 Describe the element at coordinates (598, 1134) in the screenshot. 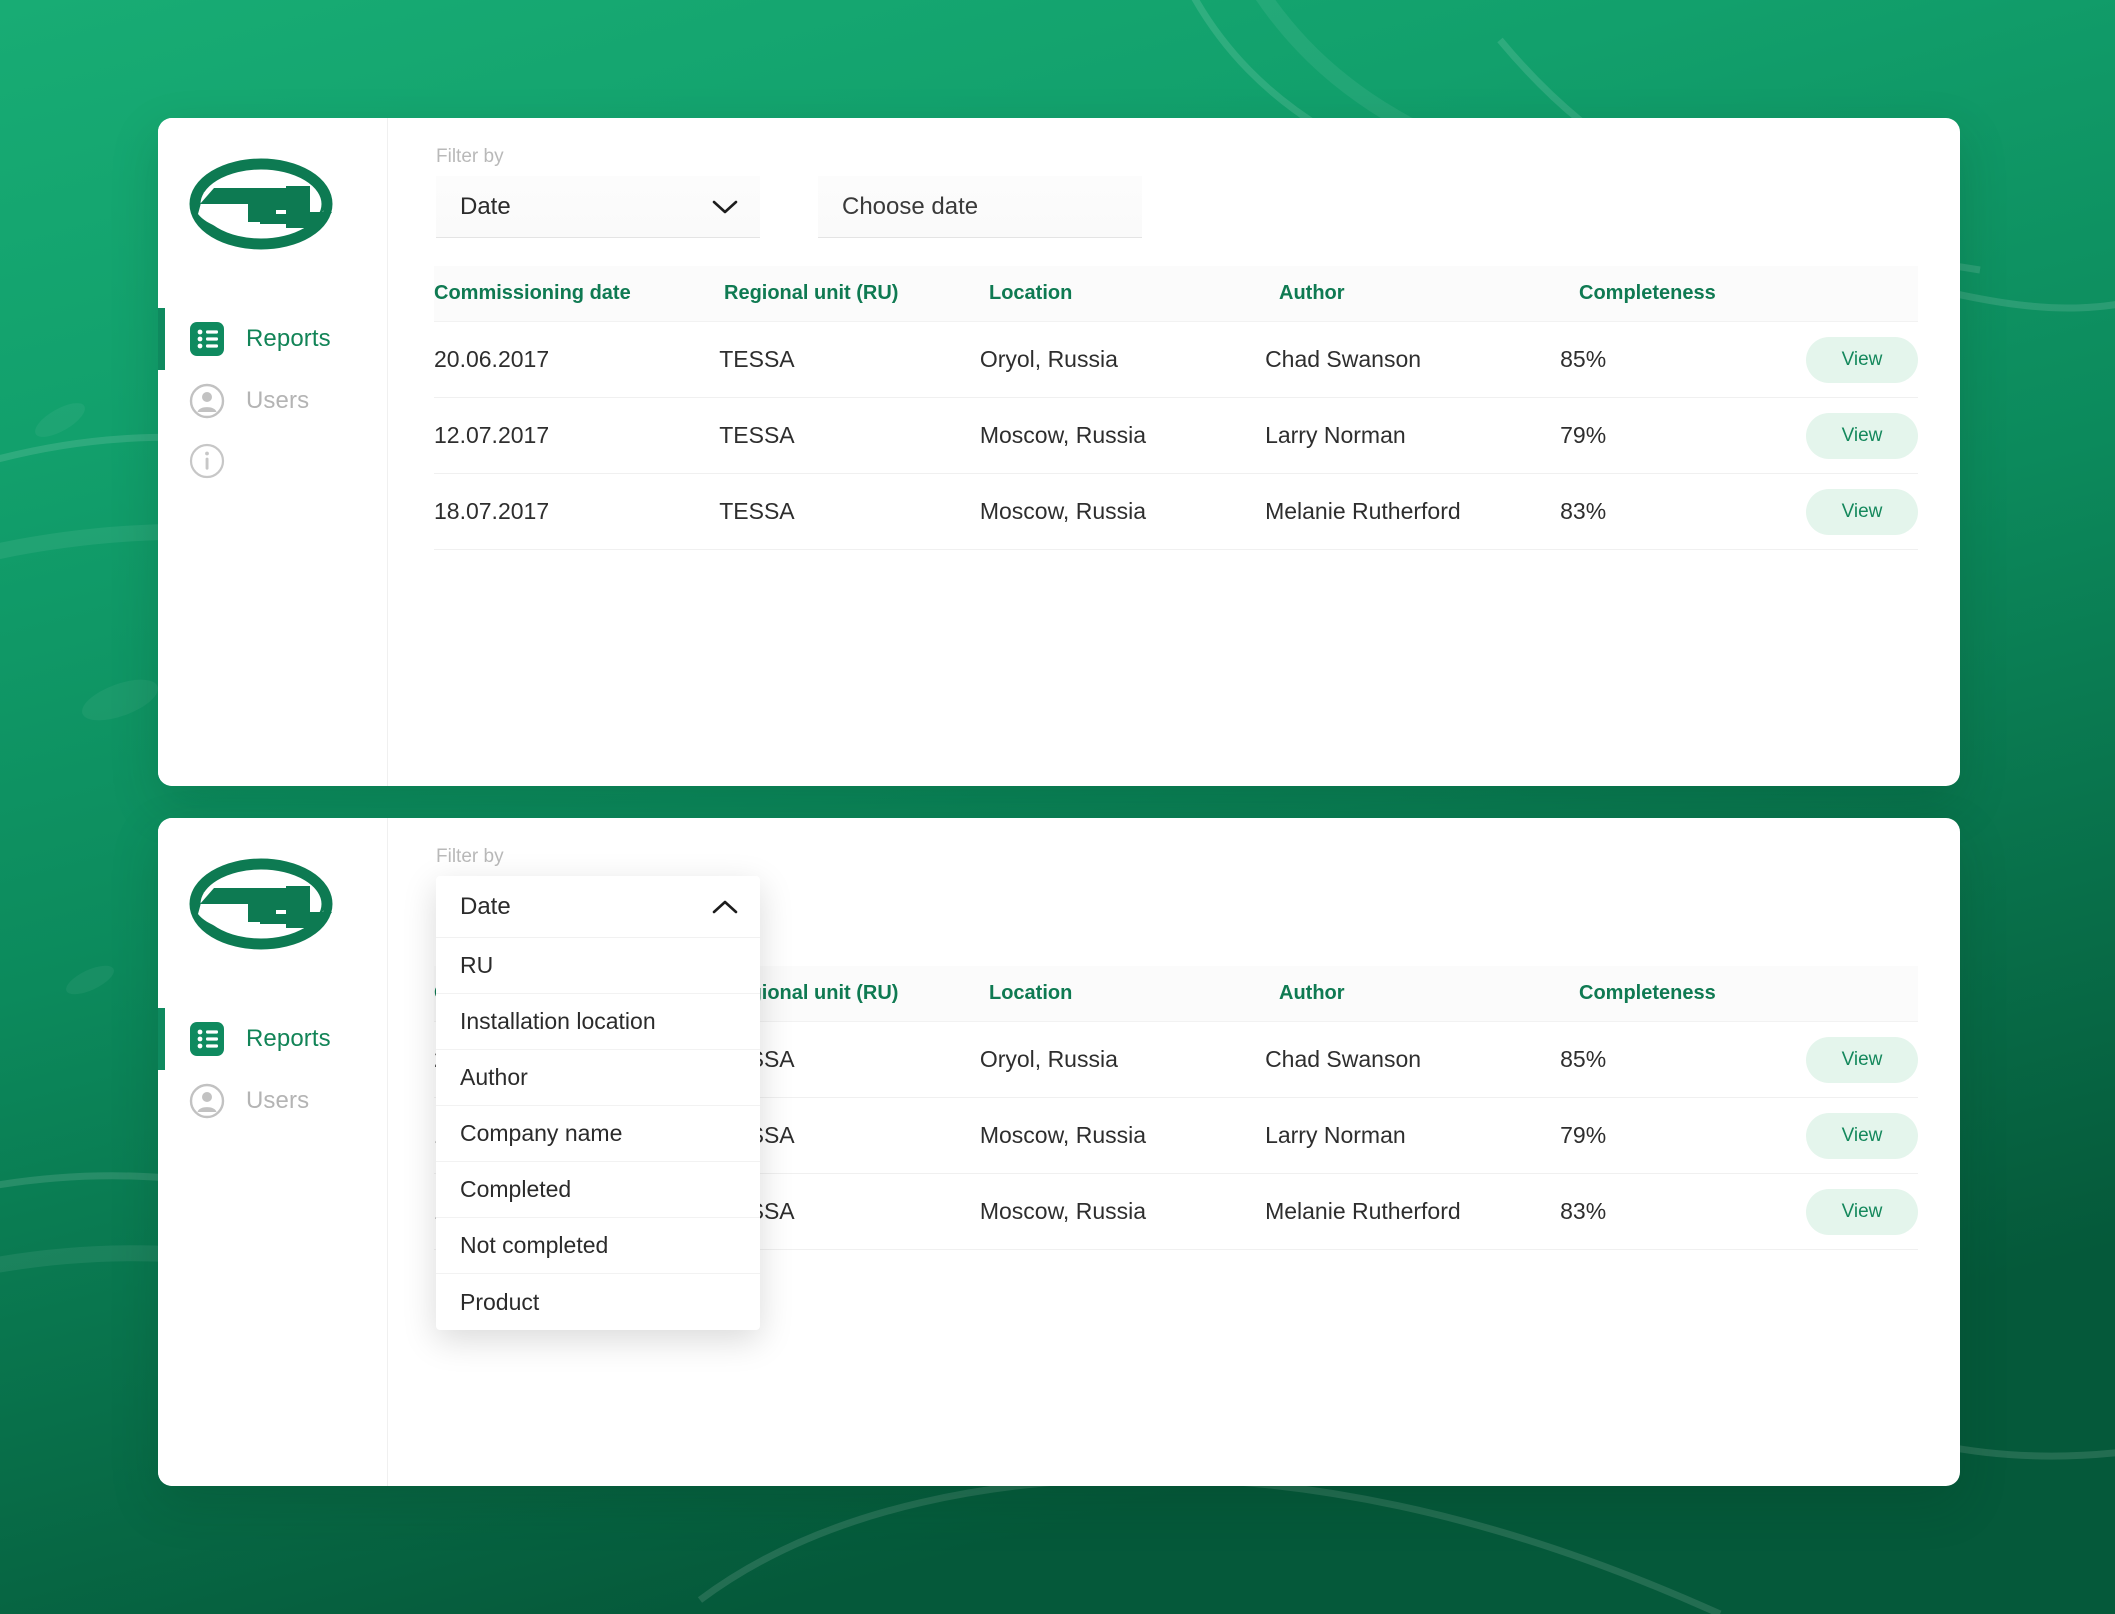

I see `filter-option-company-name: Company name` at that location.